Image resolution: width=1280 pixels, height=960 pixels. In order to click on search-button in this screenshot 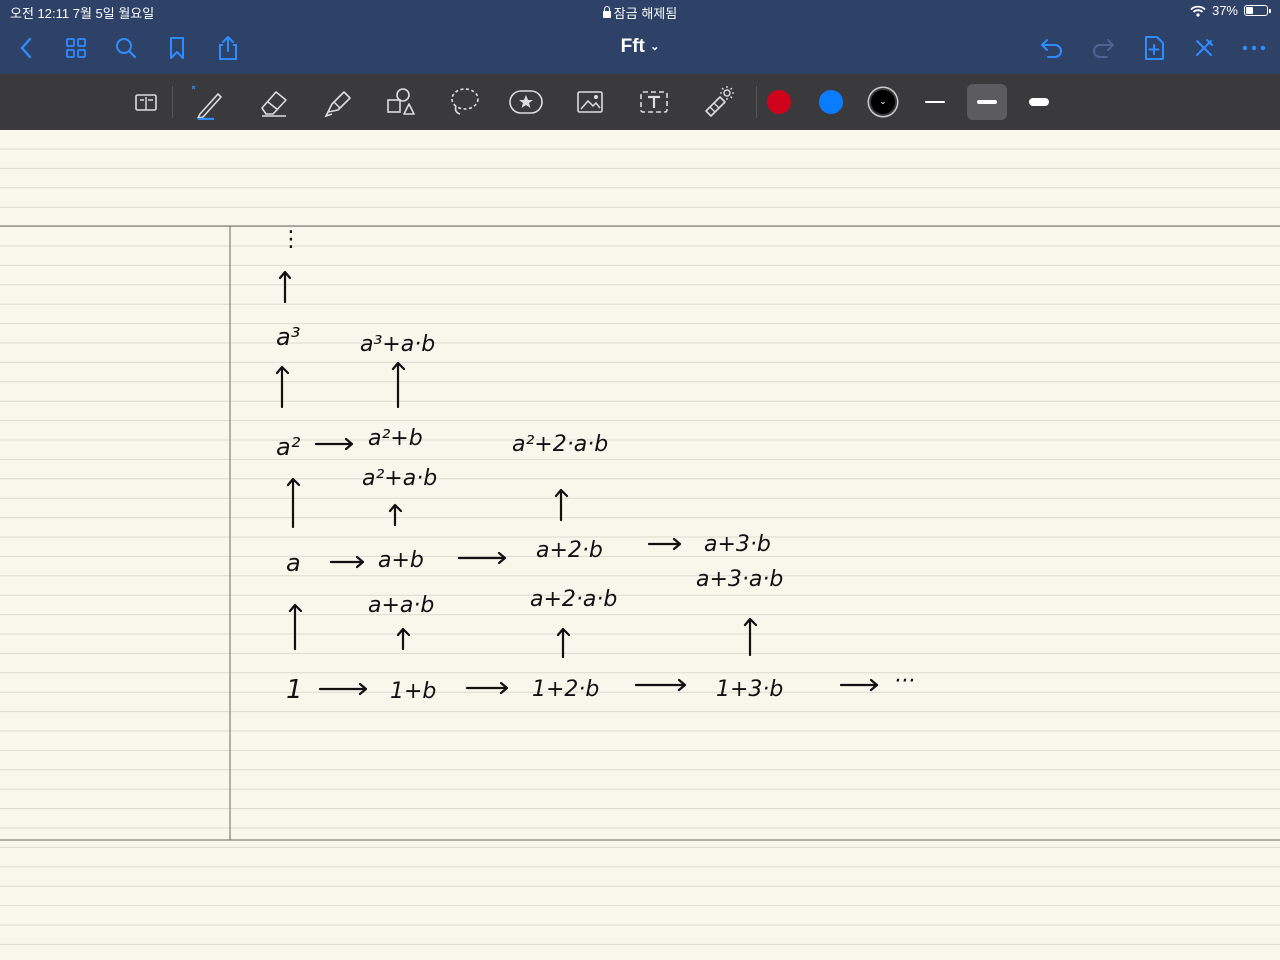, I will do `click(126, 48)`.